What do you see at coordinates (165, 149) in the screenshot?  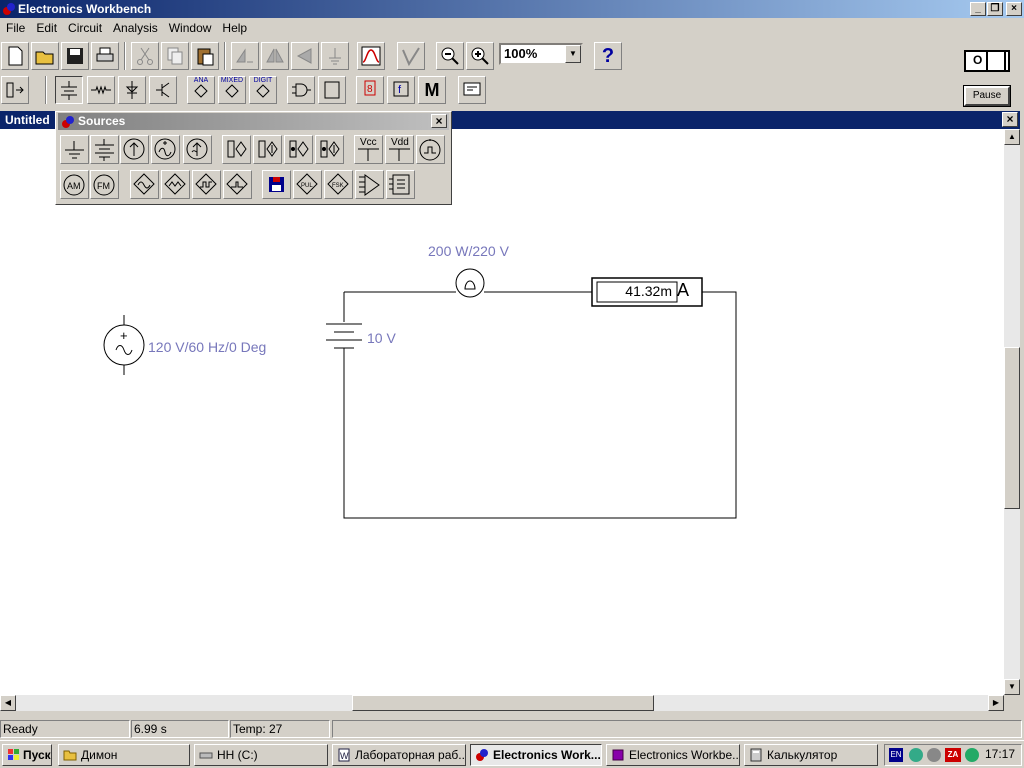 I see `ac-voltage-source-button` at bounding box center [165, 149].